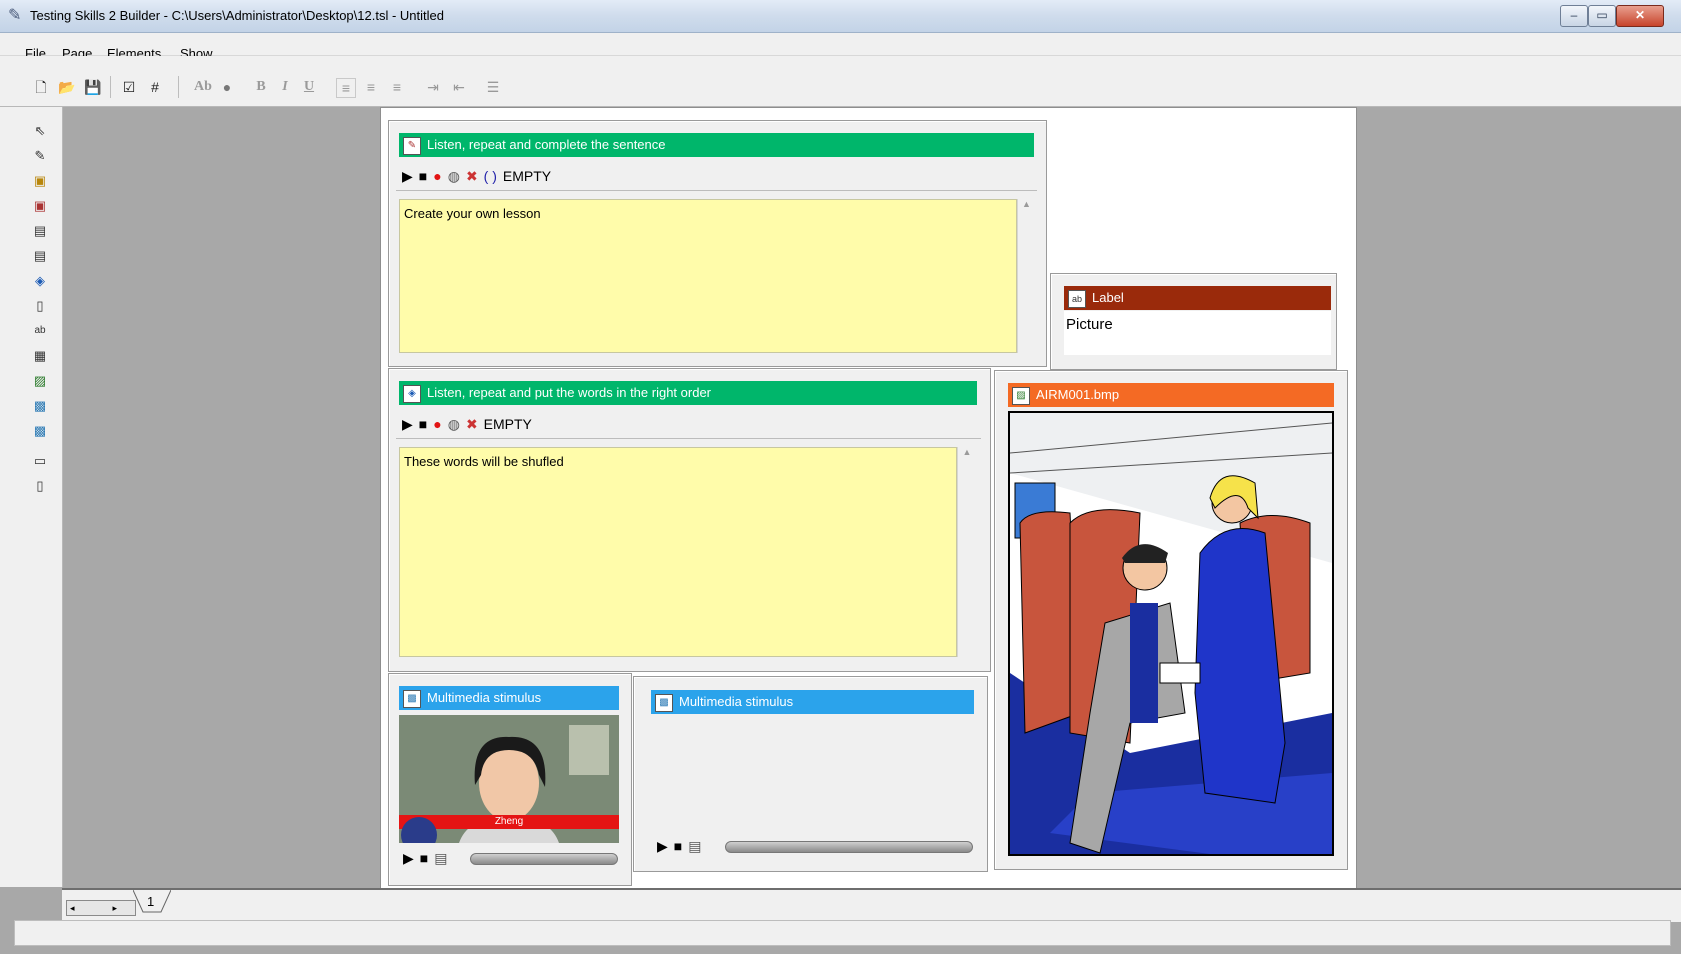  What do you see at coordinates (840, 44) in the screenshot?
I see `menu-bar` at bounding box center [840, 44].